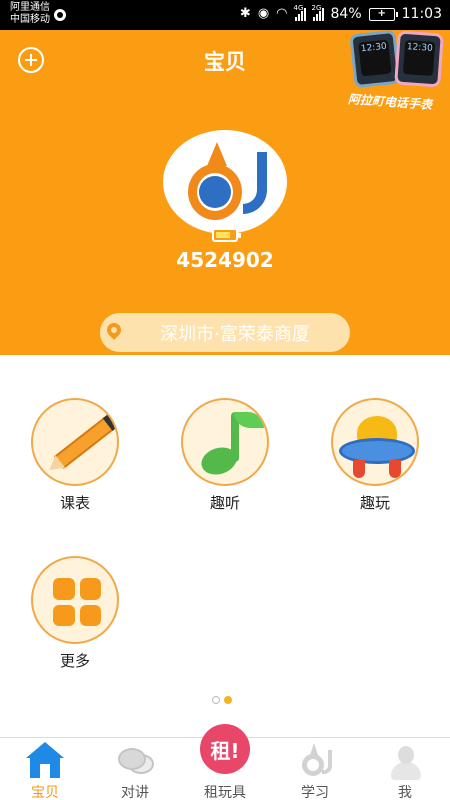 The image size is (450, 800). I want to click on function-listen: 趣听, so click(225, 455).